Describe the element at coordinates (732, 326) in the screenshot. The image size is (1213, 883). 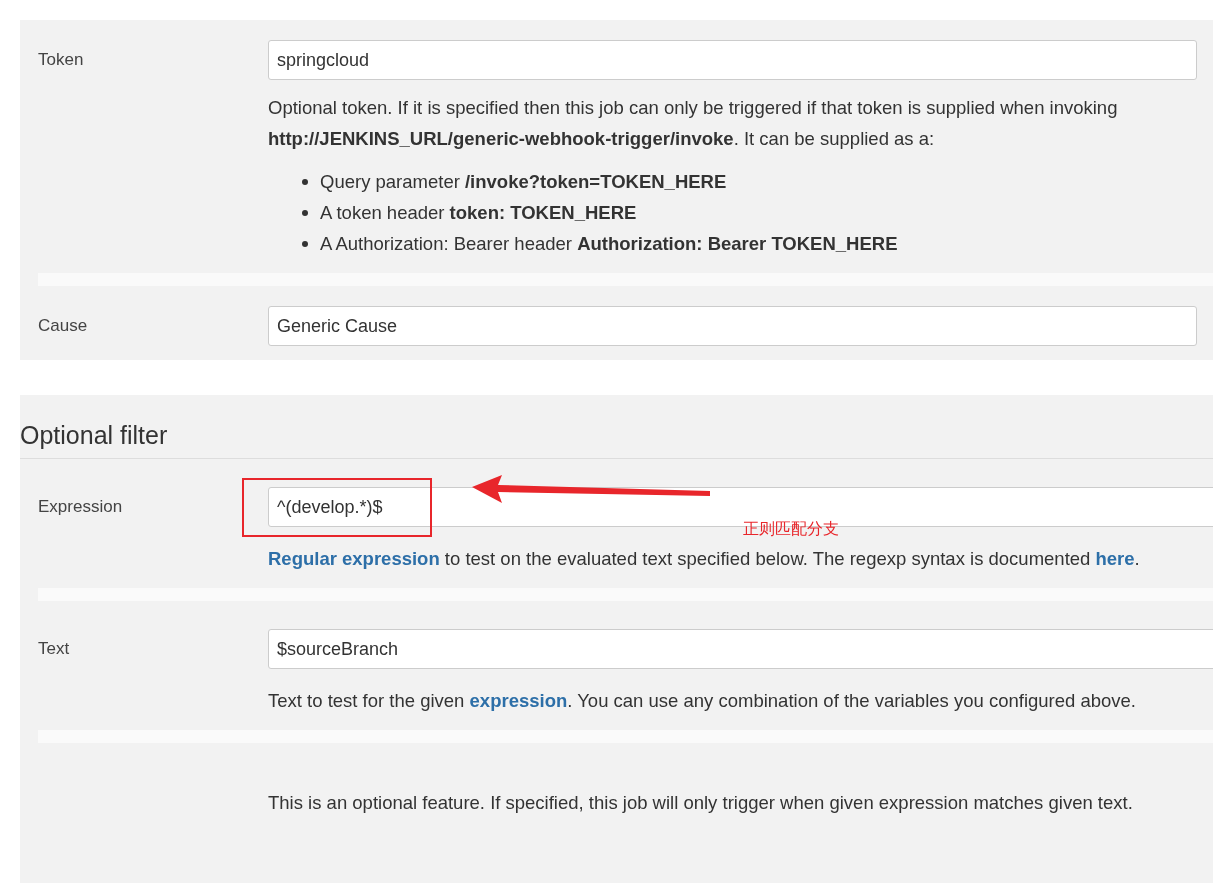
I see `input-field: Generic Cause` at that location.